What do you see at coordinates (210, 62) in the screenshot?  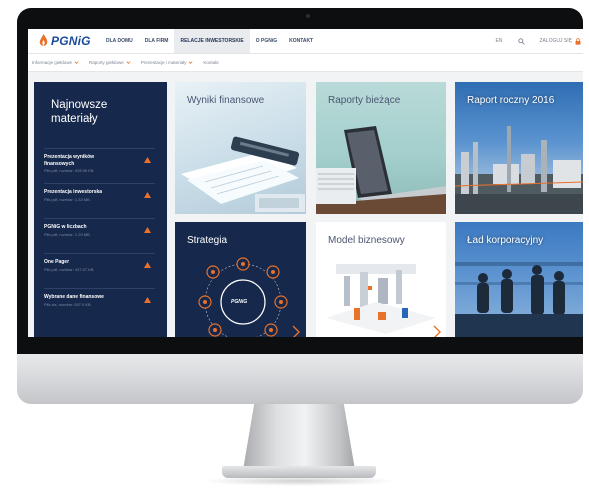 I see `subnav-item-kontakt: Kontakt` at bounding box center [210, 62].